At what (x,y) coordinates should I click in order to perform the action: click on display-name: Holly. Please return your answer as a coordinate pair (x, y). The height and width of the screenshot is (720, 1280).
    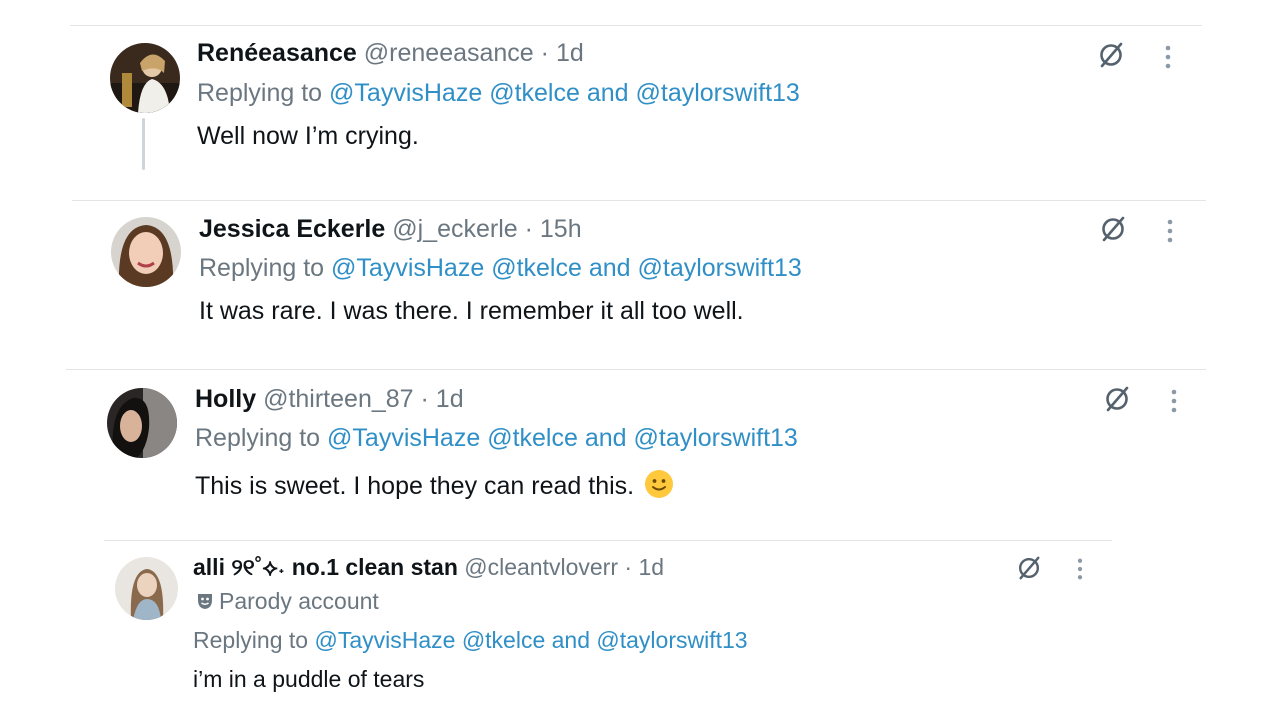
    Looking at the image, I should click on (225, 399).